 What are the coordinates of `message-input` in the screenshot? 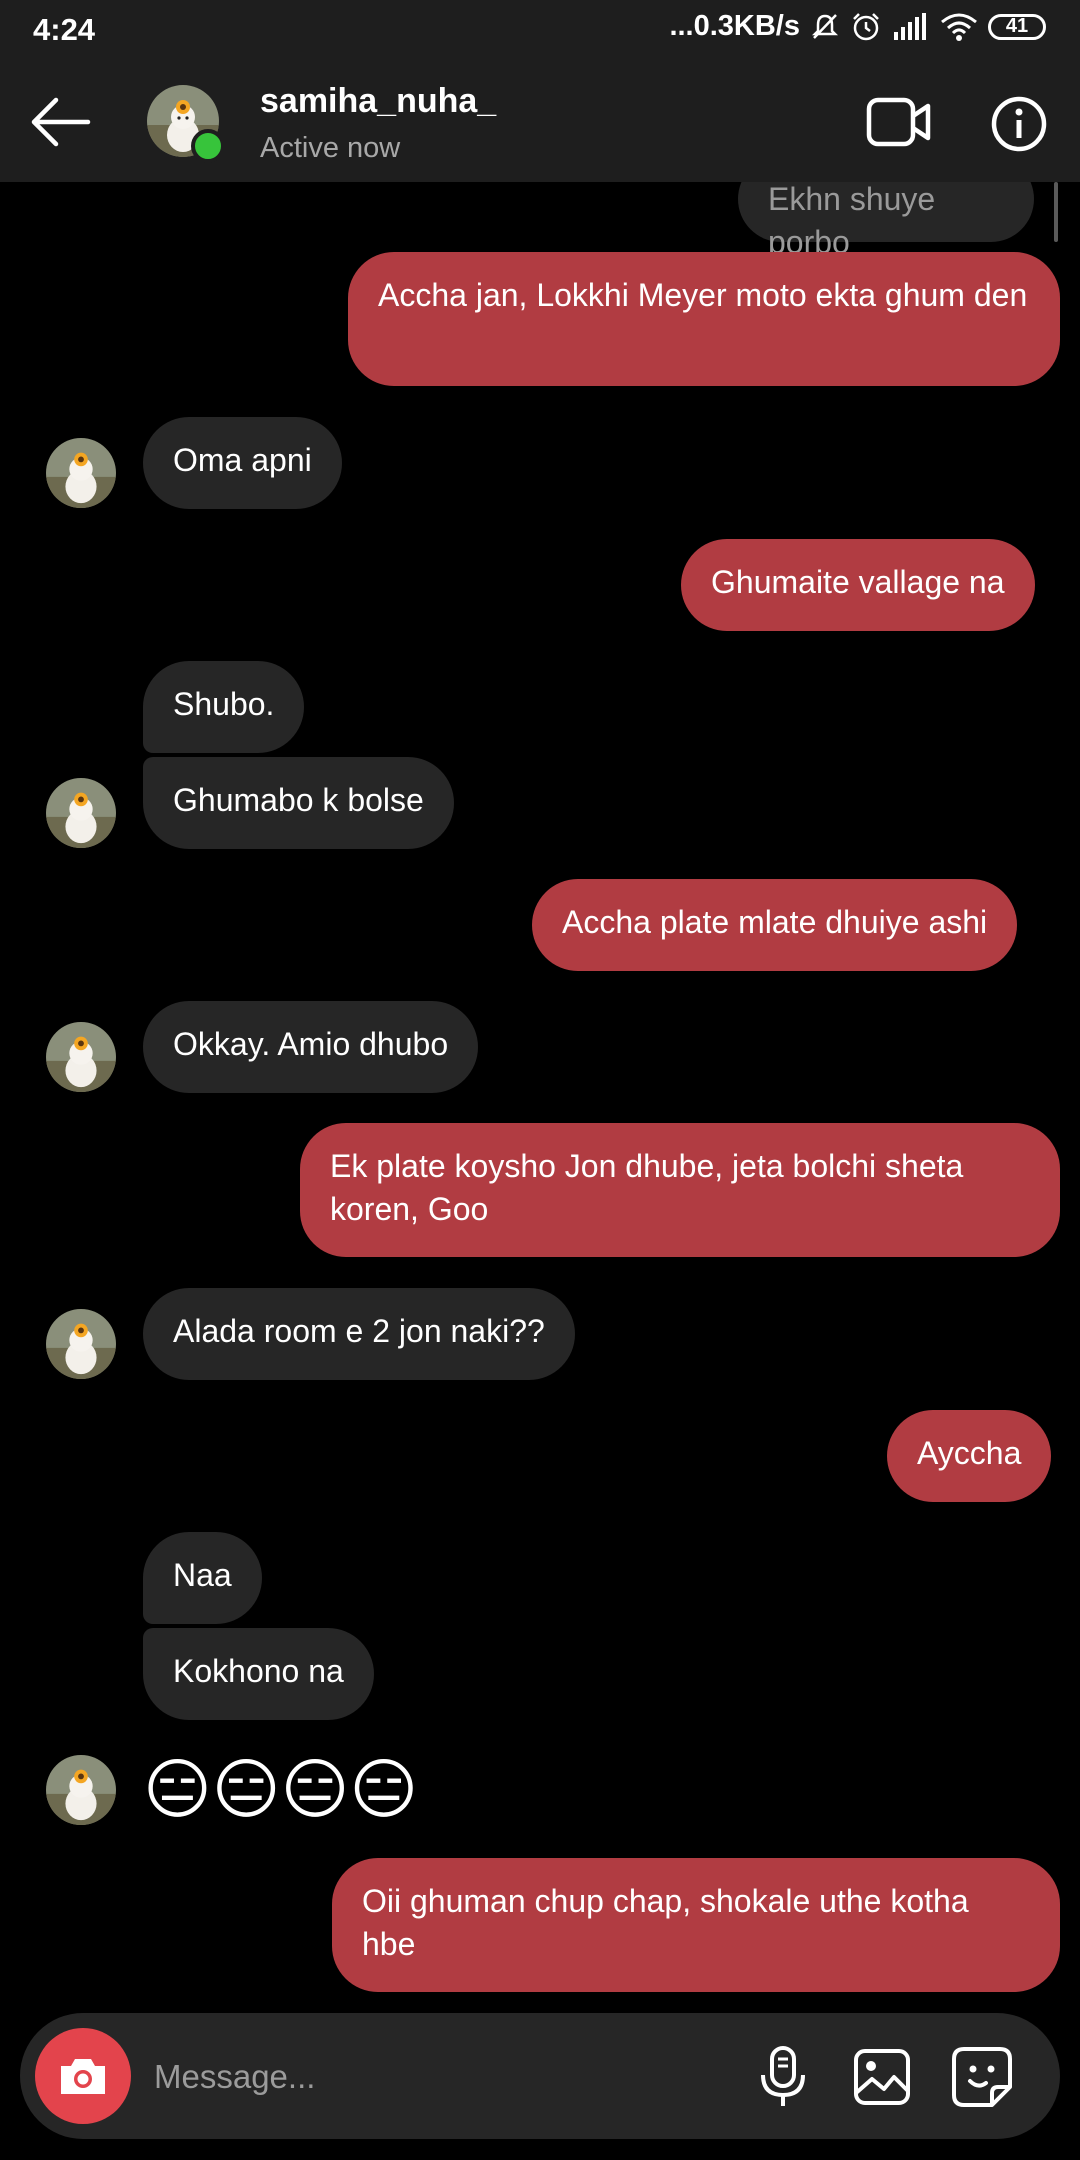 It's located at (434, 2077).